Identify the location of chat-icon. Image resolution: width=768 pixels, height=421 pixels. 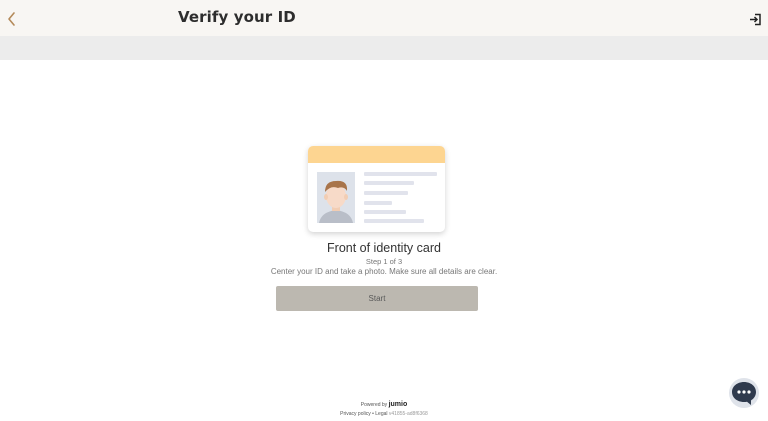
(744, 393).